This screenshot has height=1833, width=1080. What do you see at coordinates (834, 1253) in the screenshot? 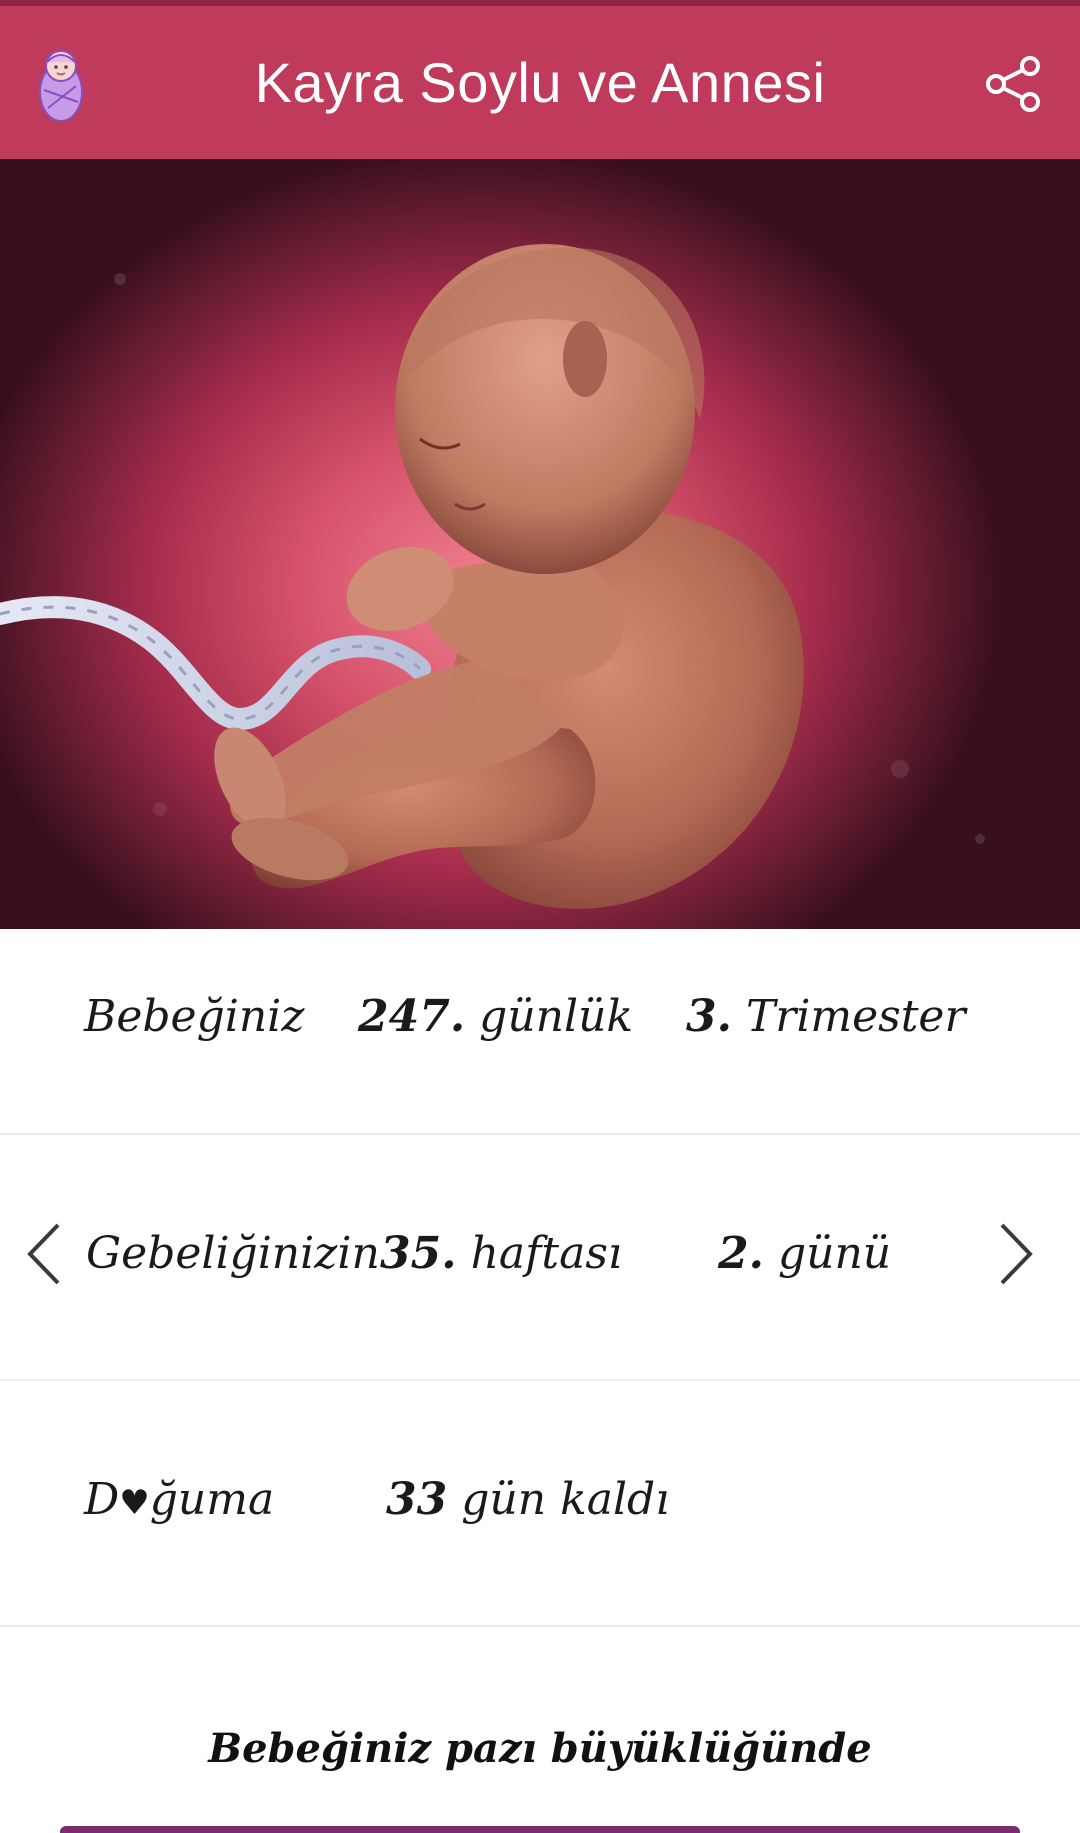
I see `day-unit: günü` at bounding box center [834, 1253].